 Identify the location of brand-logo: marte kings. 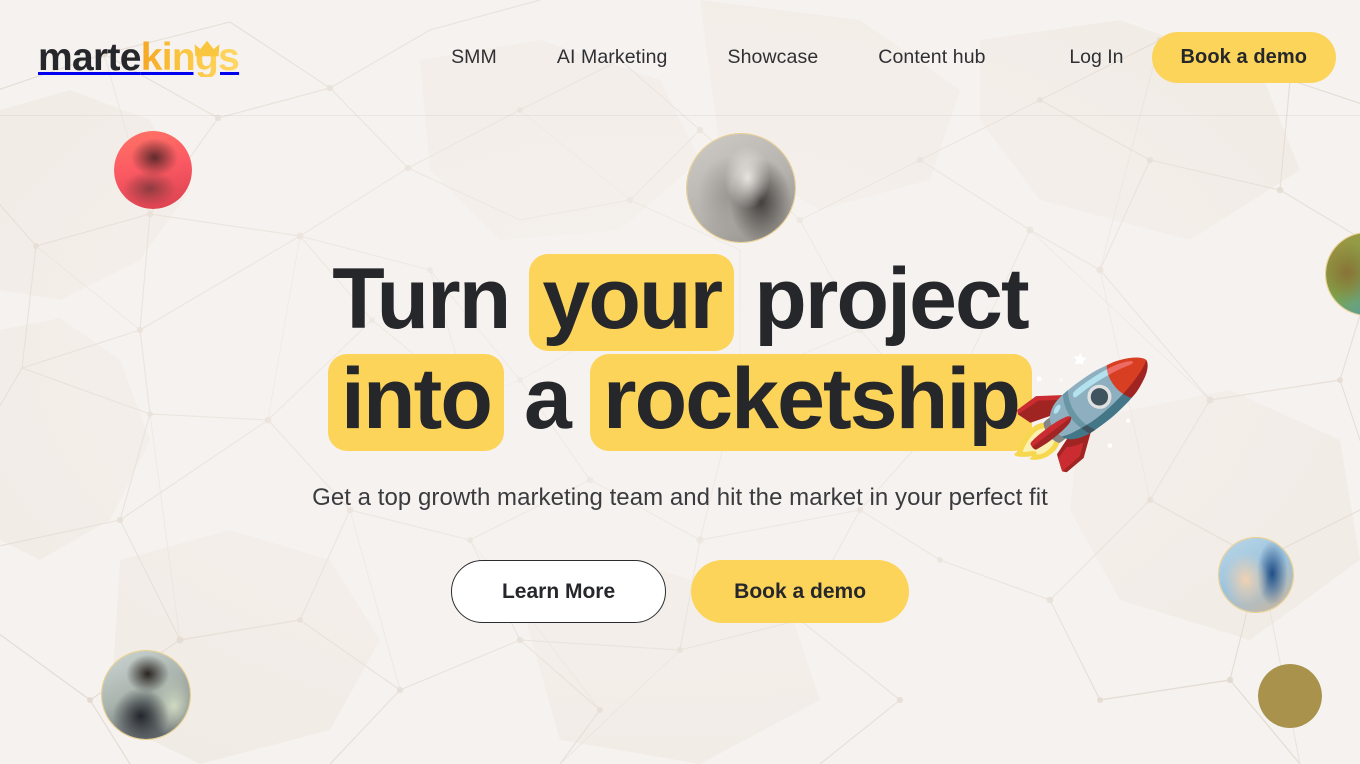
(139, 57).